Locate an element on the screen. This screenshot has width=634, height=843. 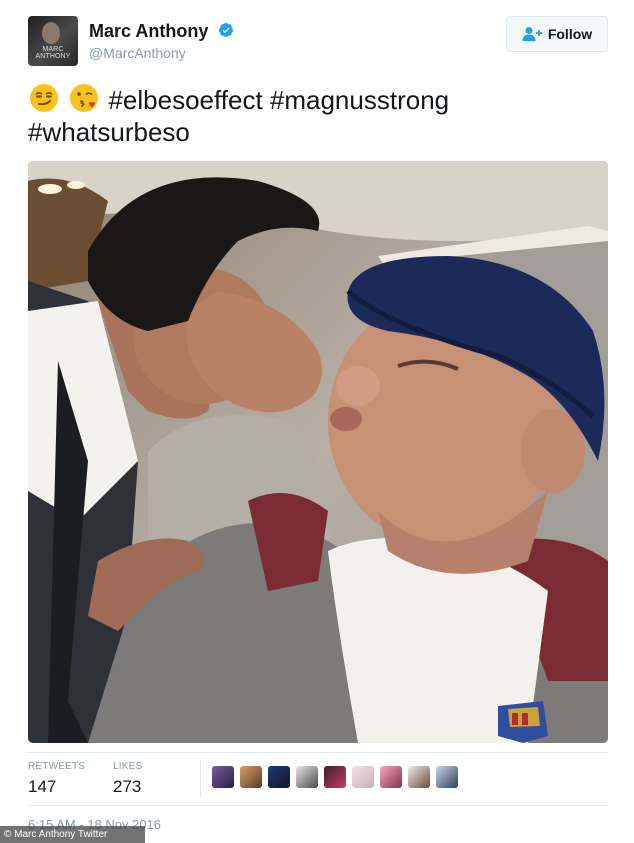
profile-avatar: MARC ANTHONY is located at coordinates (53, 41).